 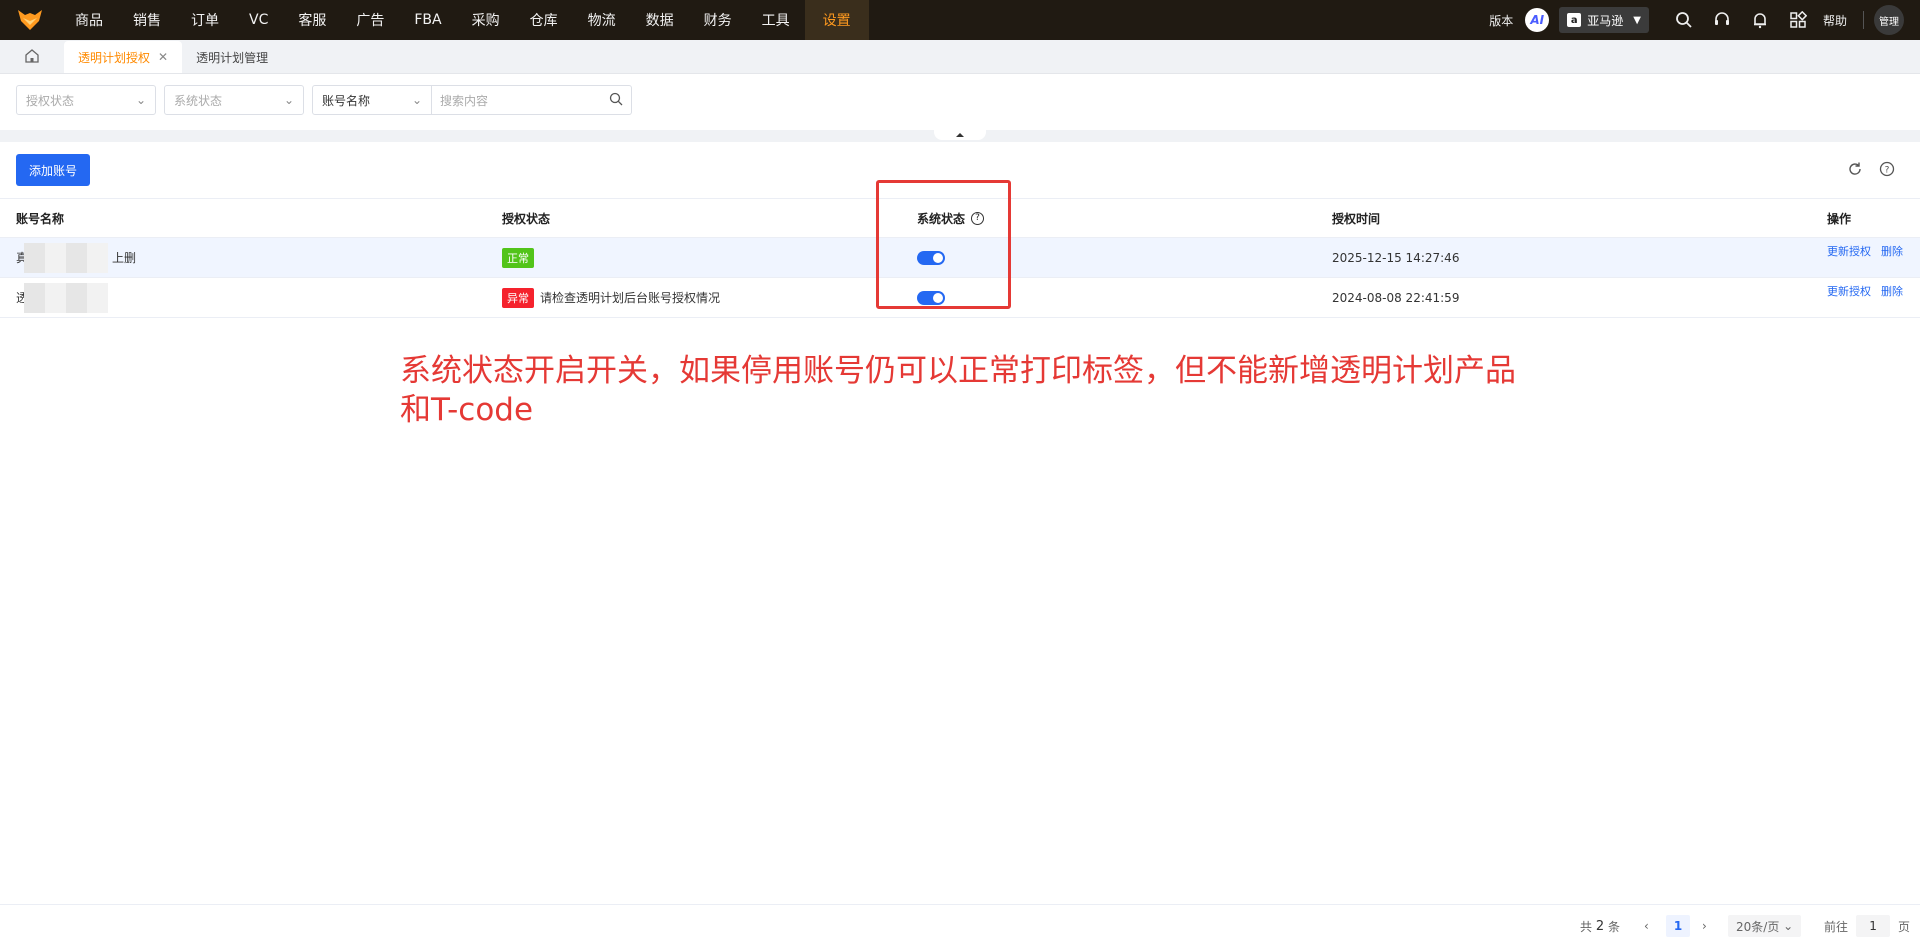 What do you see at coordinates (464, 100) in the screenshot?
I see `search-placeholder: 搜索内容` at bounding box center [464, 100].